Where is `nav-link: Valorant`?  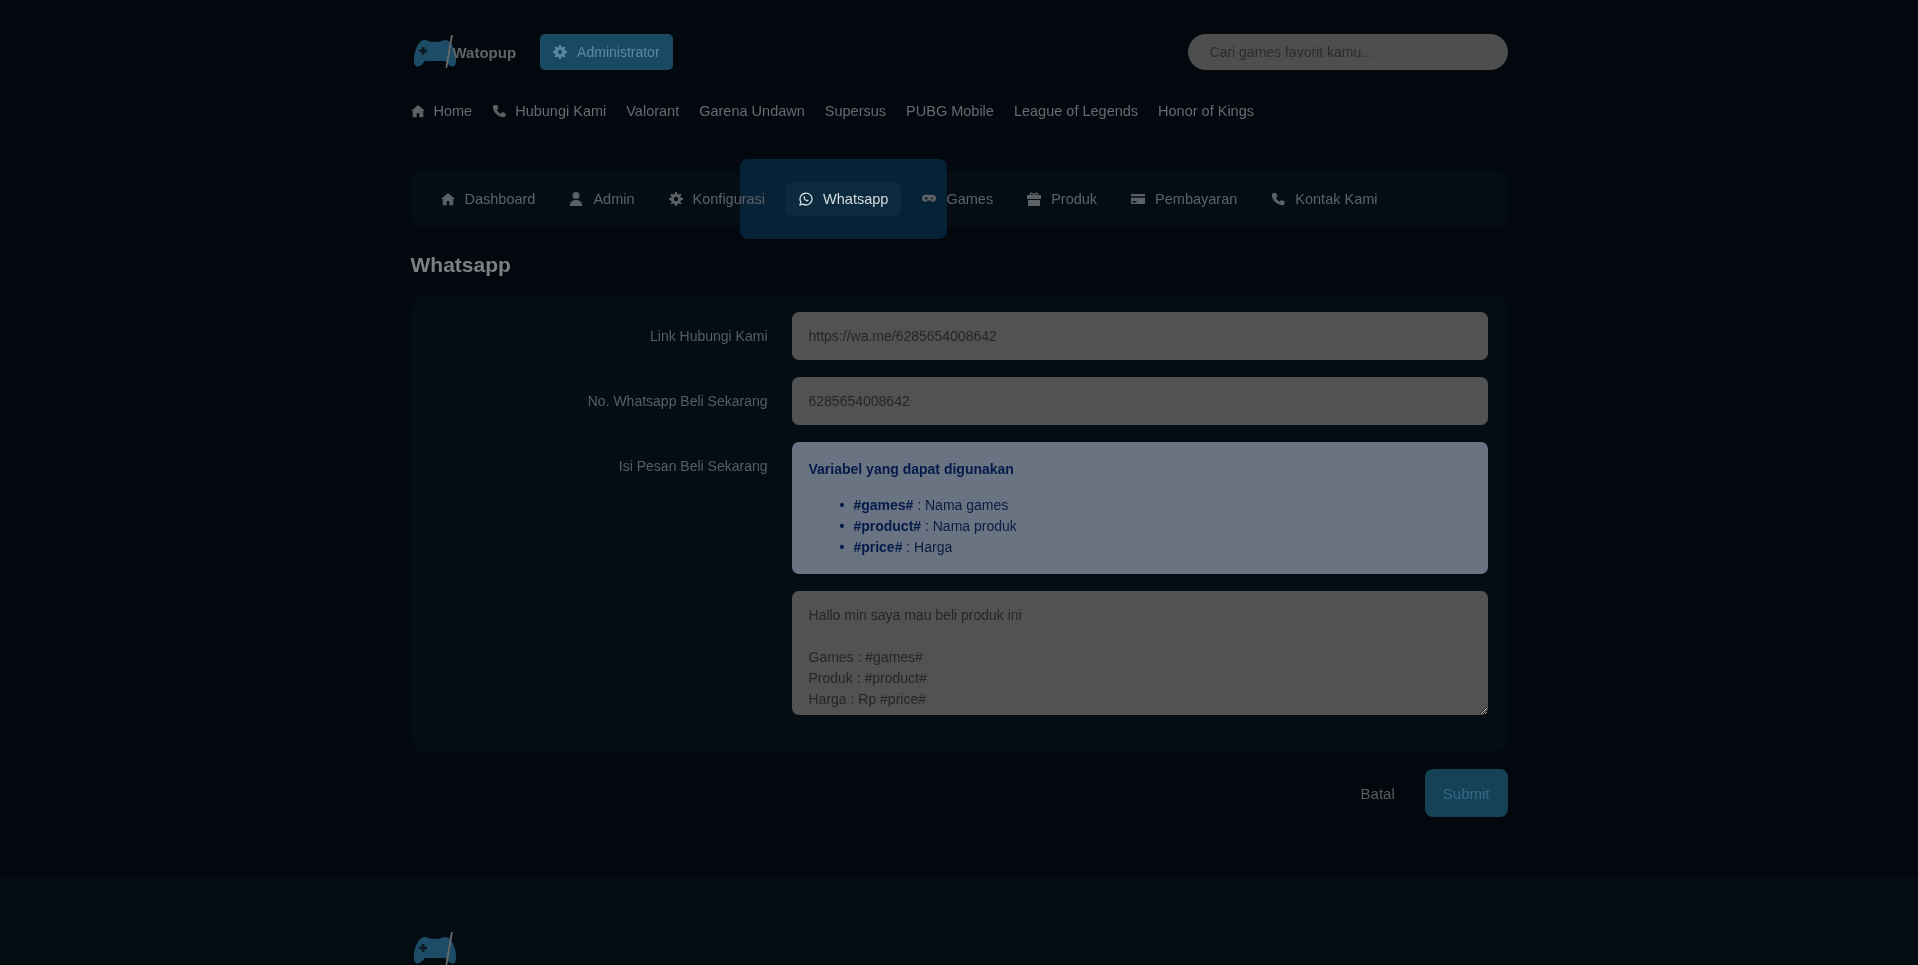
nav-link: Valorant is located at coordinates (653, 111).